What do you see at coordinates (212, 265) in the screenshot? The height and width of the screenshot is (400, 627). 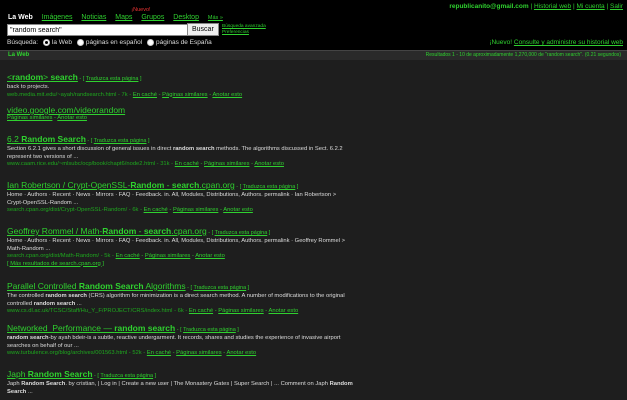 I see `more-results-link: [ Más resultados de search.cpan.org ]` at bounding box center [212, 265].